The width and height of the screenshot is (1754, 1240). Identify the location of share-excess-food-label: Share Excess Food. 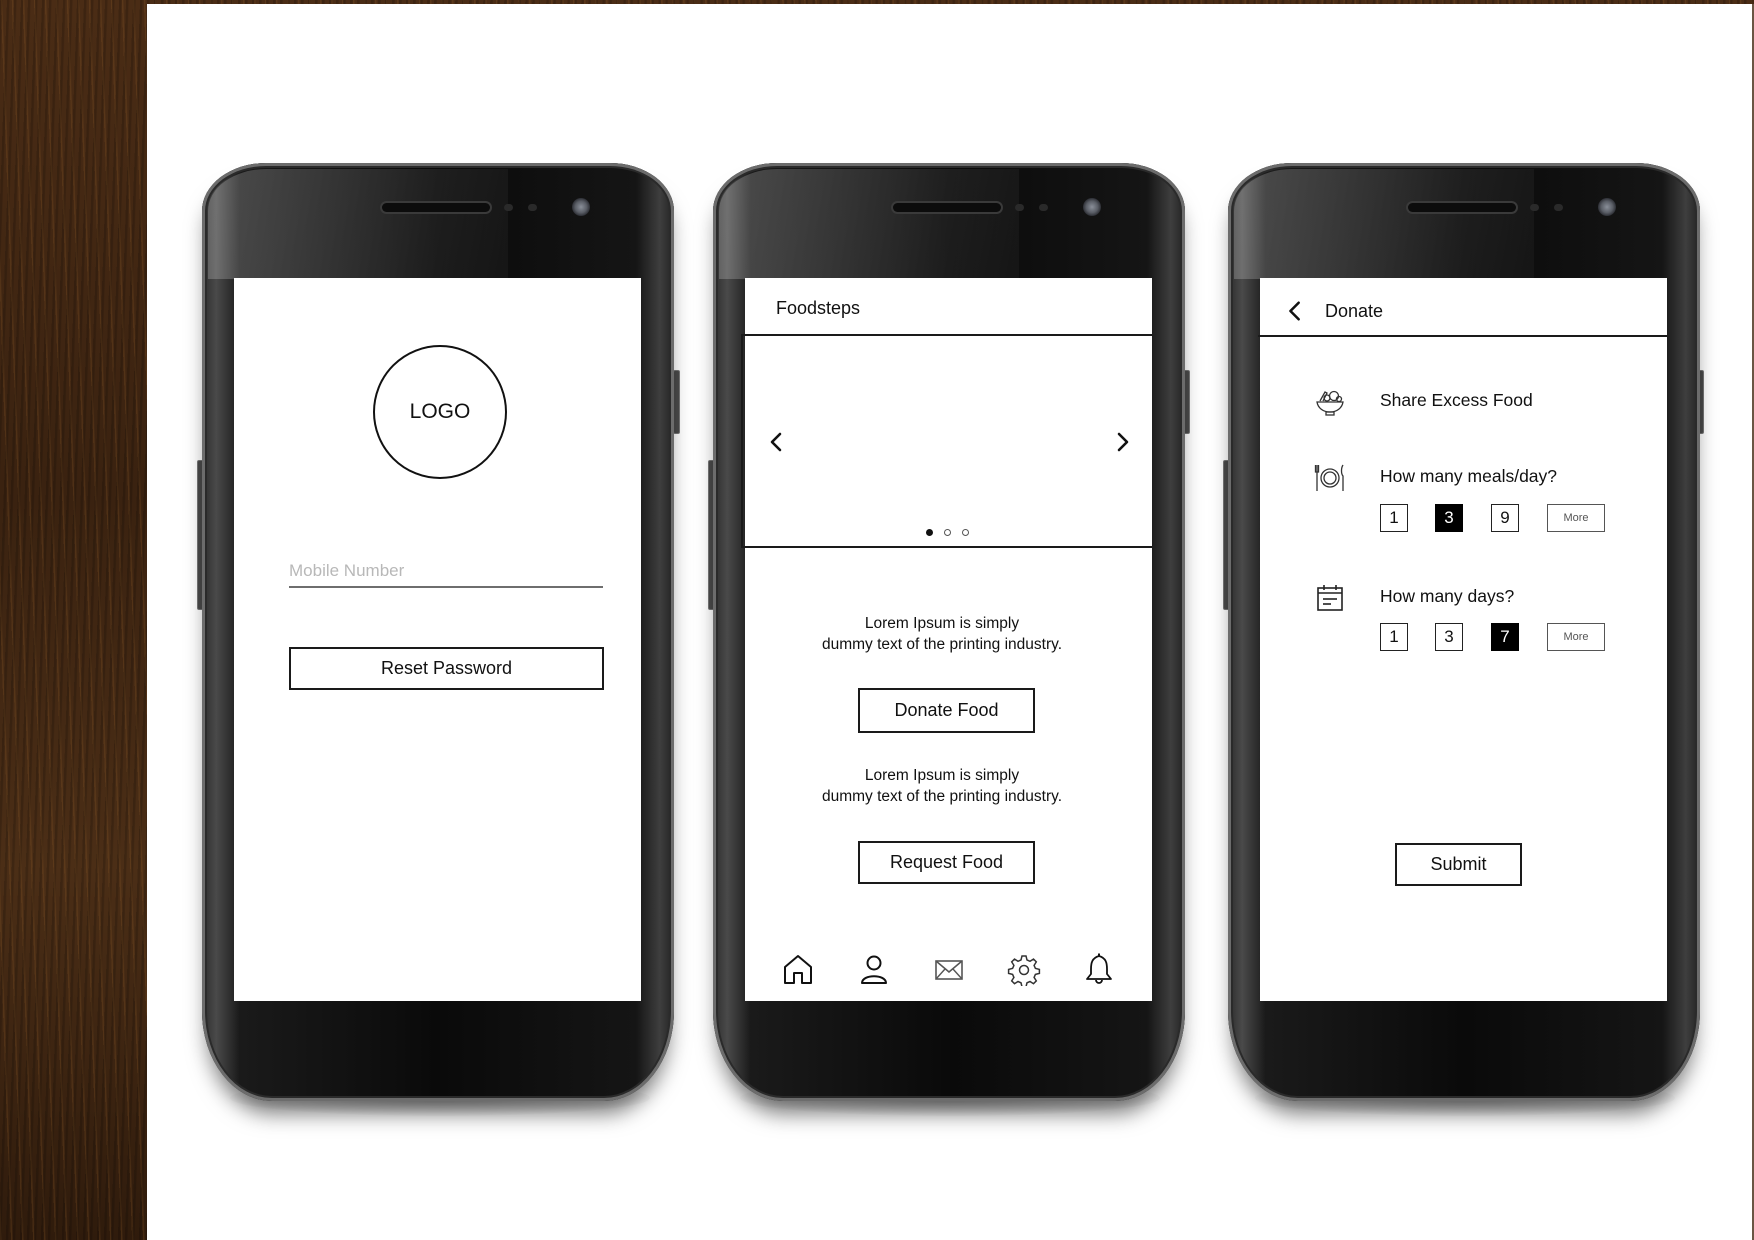
(1456, 400).